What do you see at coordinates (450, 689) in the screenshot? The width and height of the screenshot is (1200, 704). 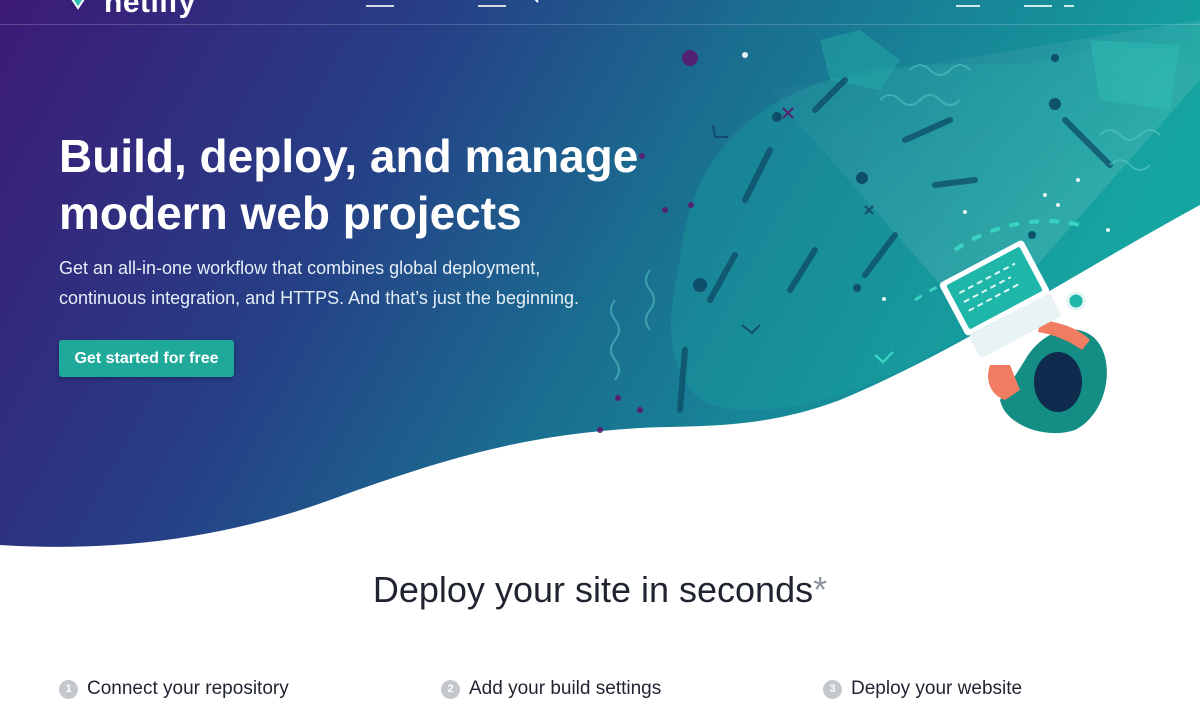 I see `step-number-badge: 2` at bounding box center [450, 689].